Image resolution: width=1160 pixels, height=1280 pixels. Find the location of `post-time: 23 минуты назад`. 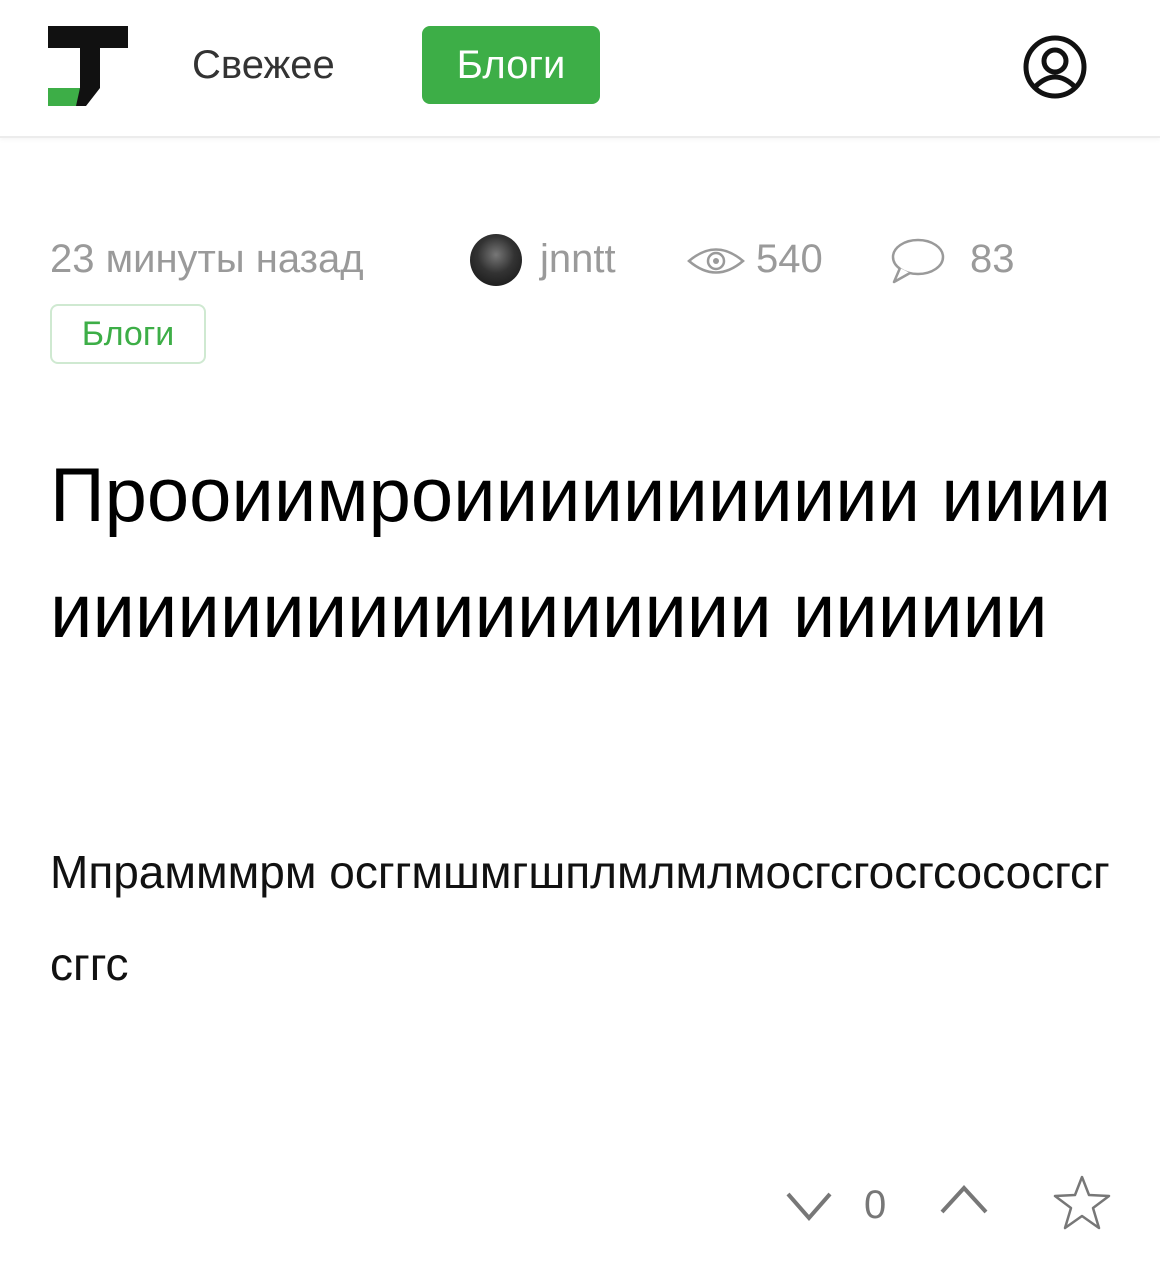

post-time: 23 минуты назад is located at coordinates (207, 259).